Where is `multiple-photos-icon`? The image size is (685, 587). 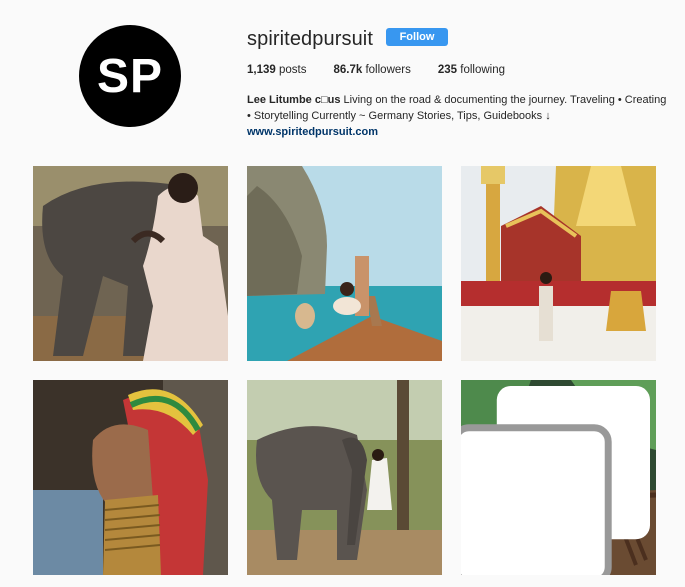 multiple-photos-icon is located at coordinates (555, 480).